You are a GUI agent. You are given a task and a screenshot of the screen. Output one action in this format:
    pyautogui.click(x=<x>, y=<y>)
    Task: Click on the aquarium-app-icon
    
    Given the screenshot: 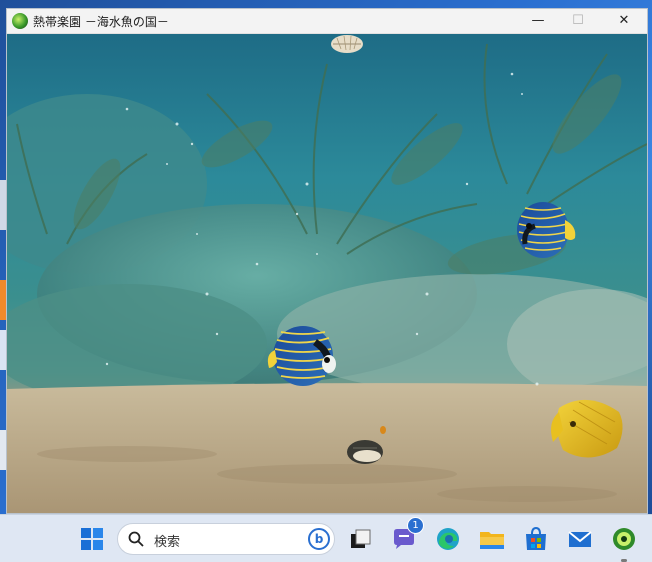 What is the action you would take?
    pyautogui.click(x=624, y=539)
    